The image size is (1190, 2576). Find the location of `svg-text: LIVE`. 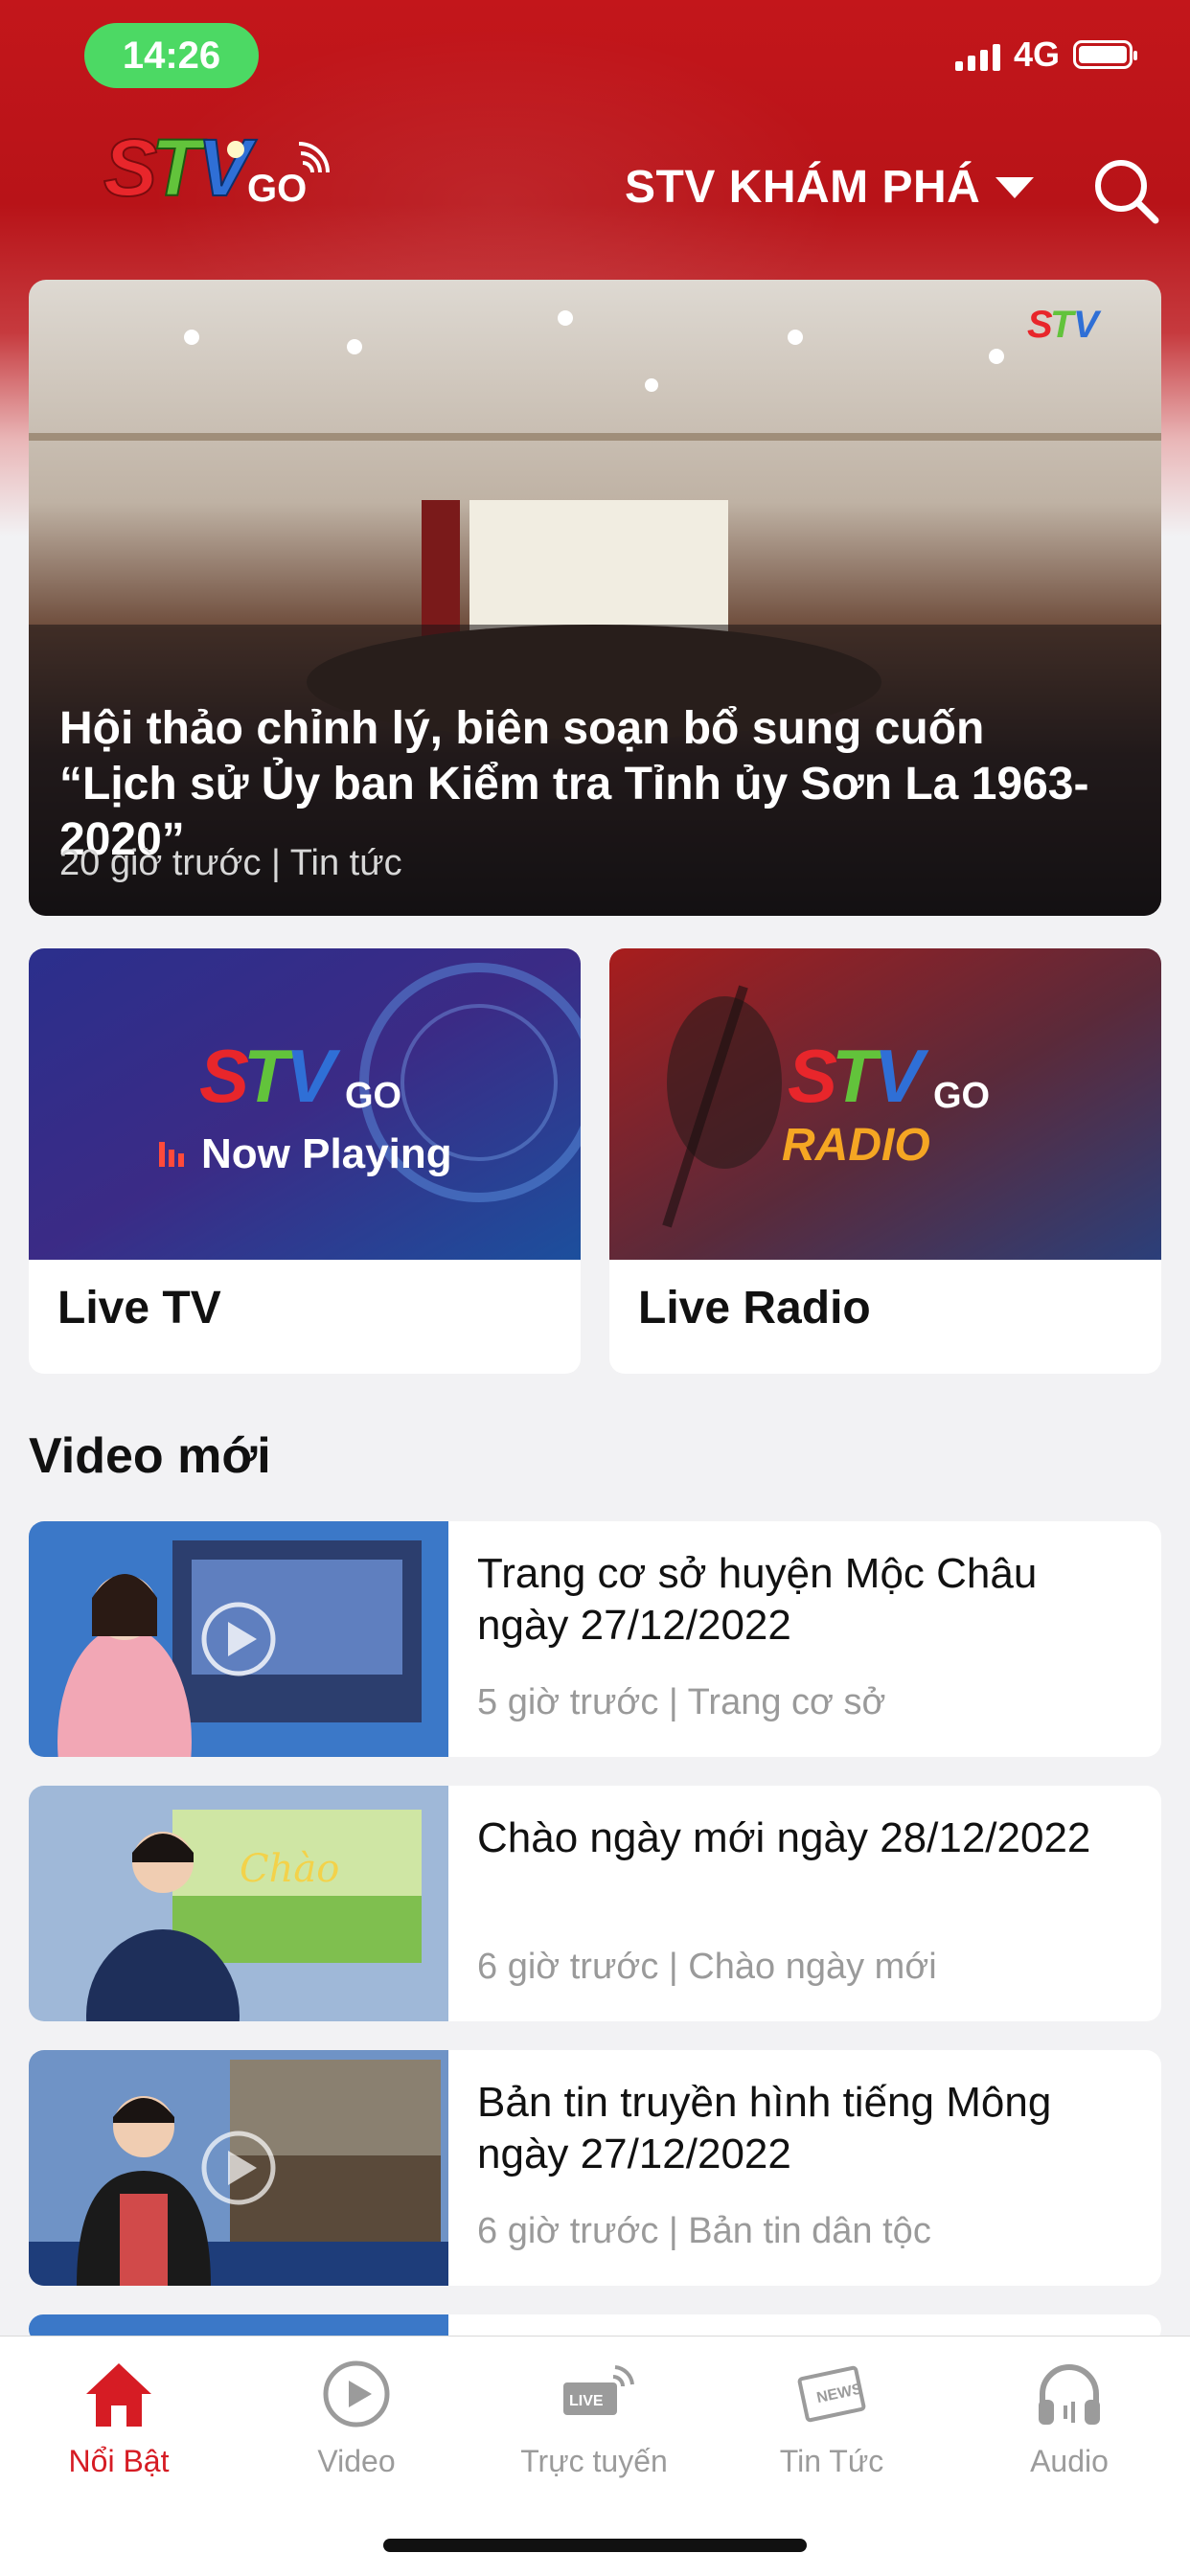

svg-text: LIVE is located at coordinates (587, 2401).